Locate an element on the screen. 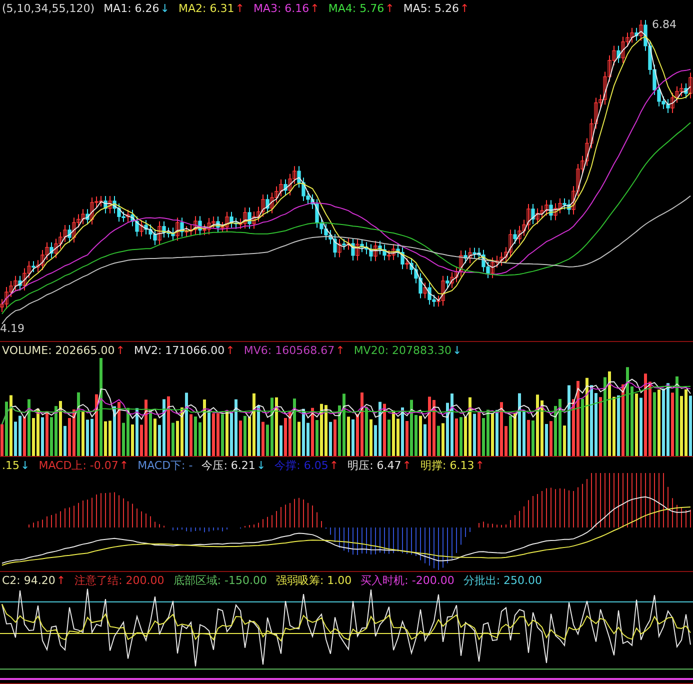  indicator-value: MV2: 171066.00 is located at coordinates (179, 350).